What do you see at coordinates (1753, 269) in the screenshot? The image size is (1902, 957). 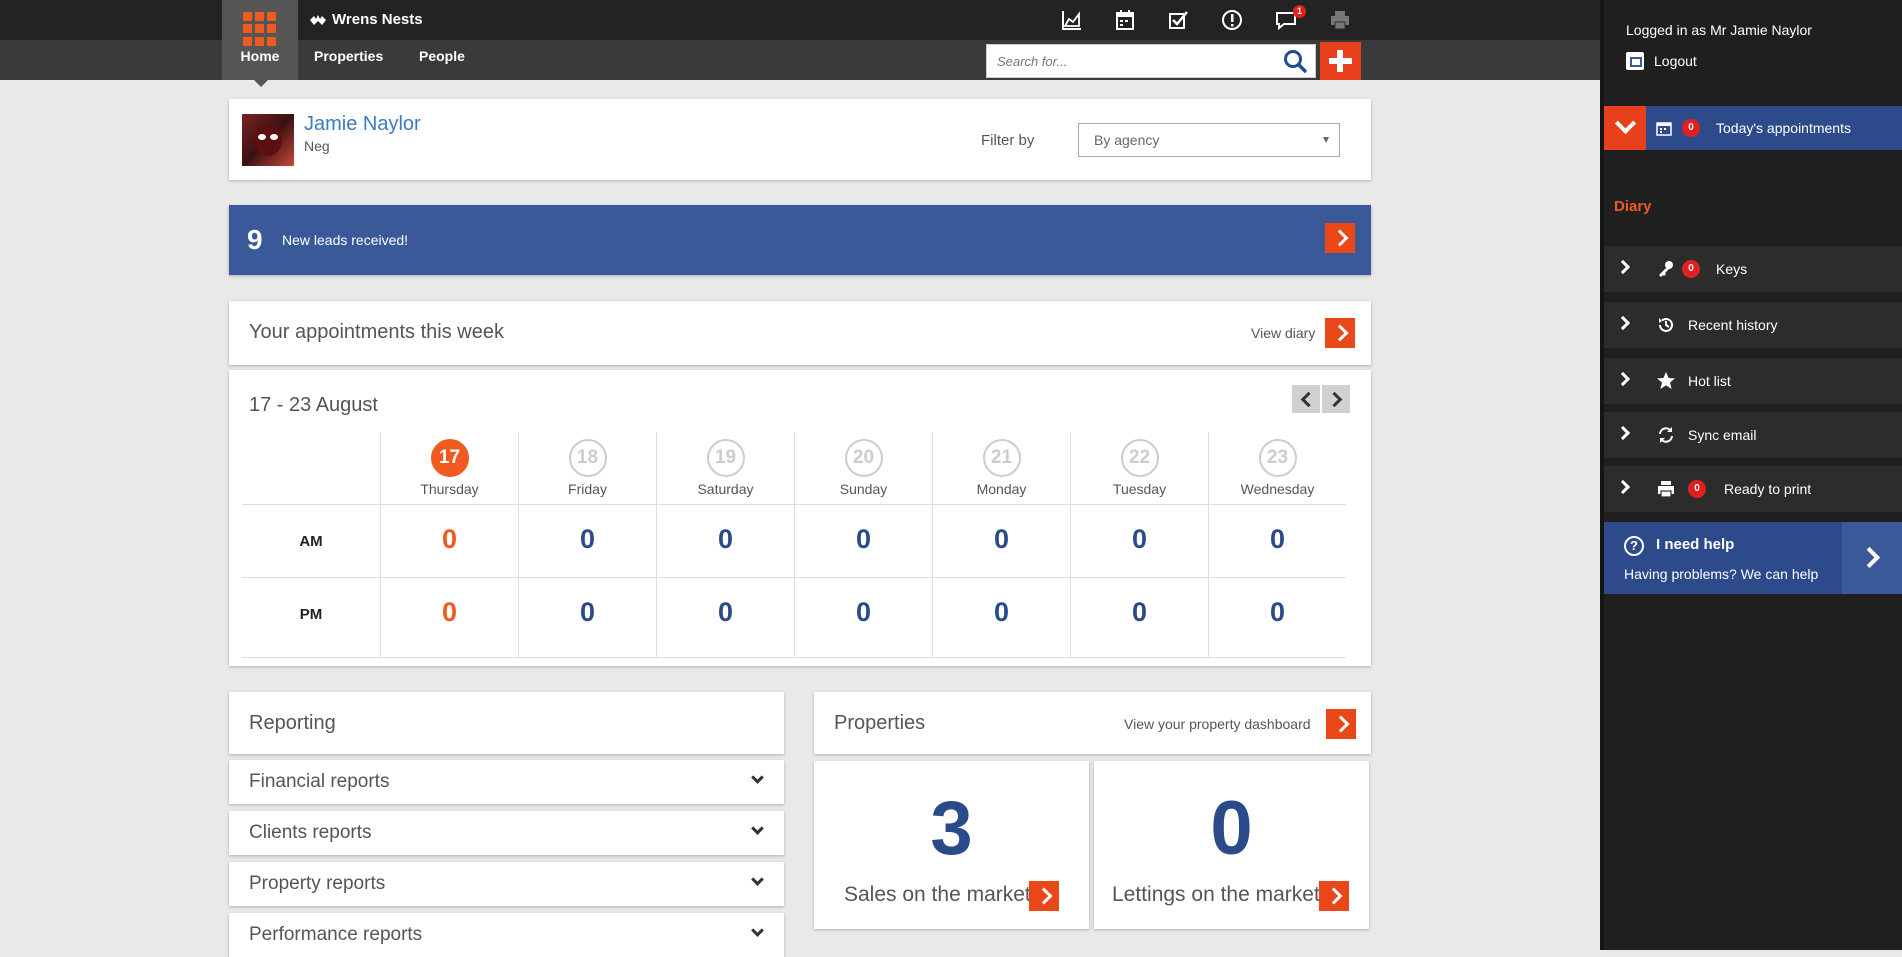 I see `sidebar-item-keys: 0 Keys` at bounding box center [1753, 269].